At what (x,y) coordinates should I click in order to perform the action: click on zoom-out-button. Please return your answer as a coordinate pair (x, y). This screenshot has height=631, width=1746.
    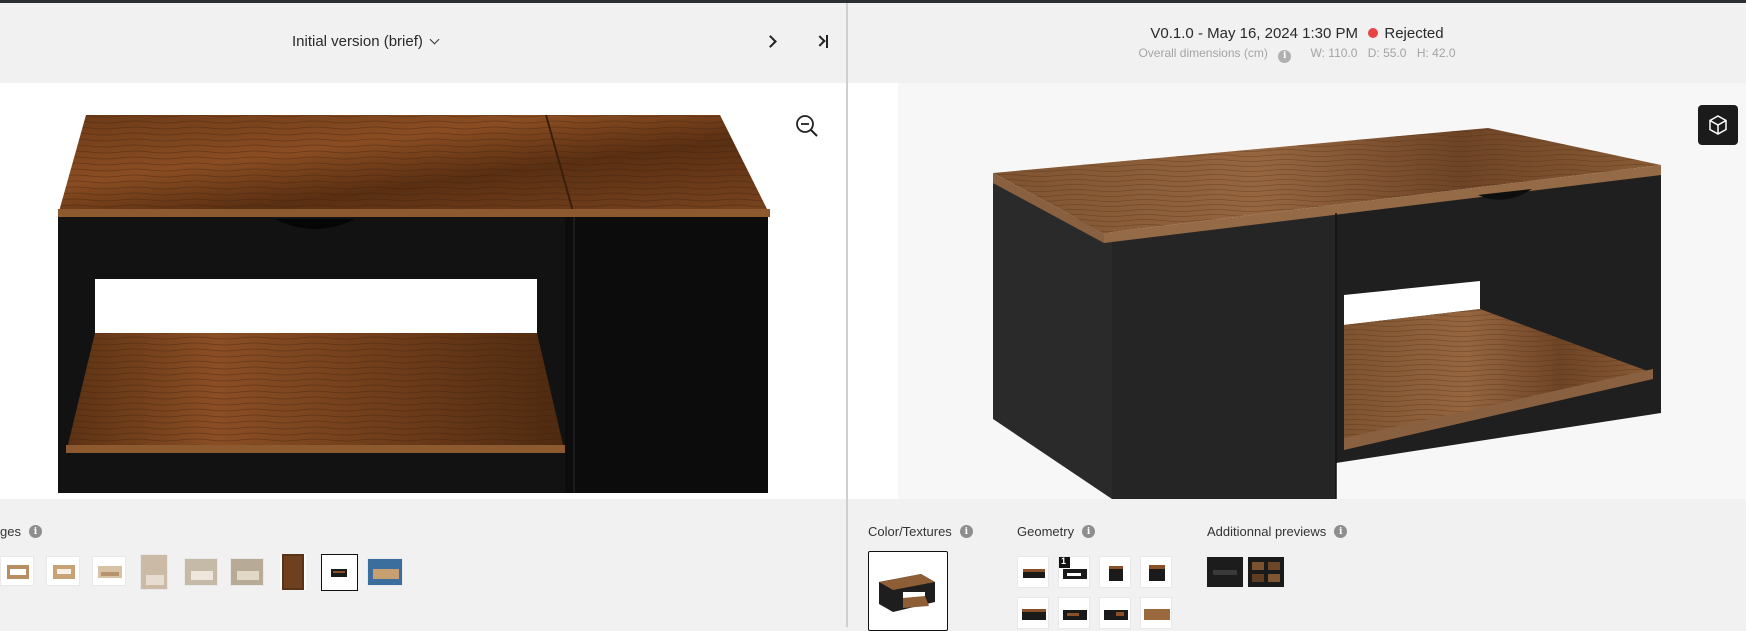
    Looking at the image, I should click on (807, 126).